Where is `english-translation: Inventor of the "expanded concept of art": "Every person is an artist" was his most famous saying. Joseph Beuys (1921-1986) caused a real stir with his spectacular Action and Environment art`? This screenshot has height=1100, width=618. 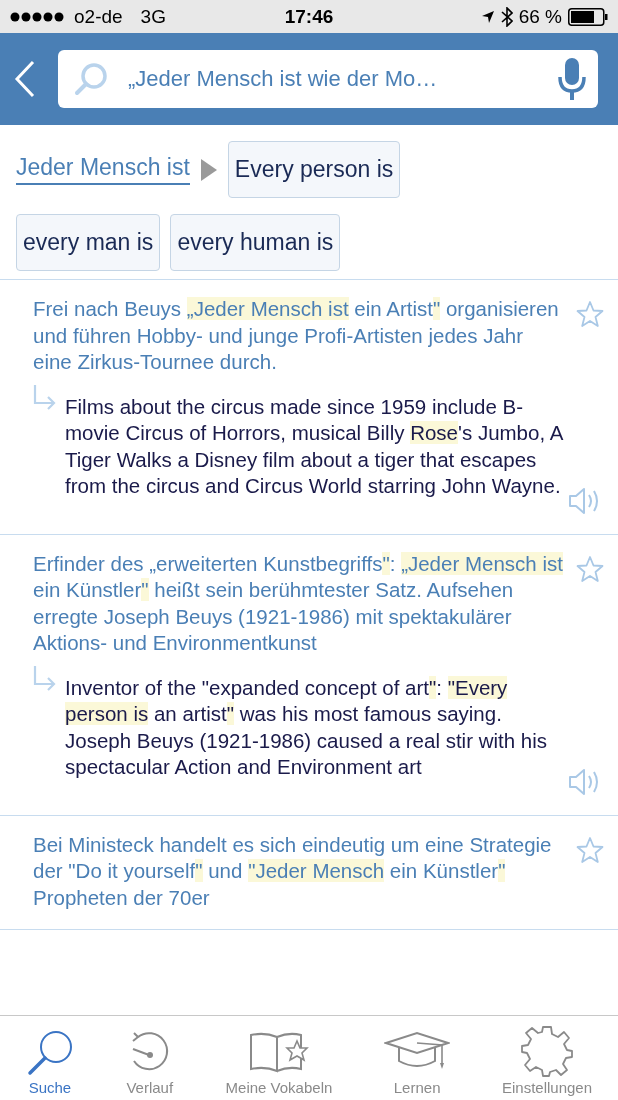 english-translation: Inventor of the "expanded concept of art": "Every person is an artist" was his most famous saying. Joseph Beuys (1921-1986) caused a real stir with his spectacular Action and Environment art is located at coordinates (306, 727).